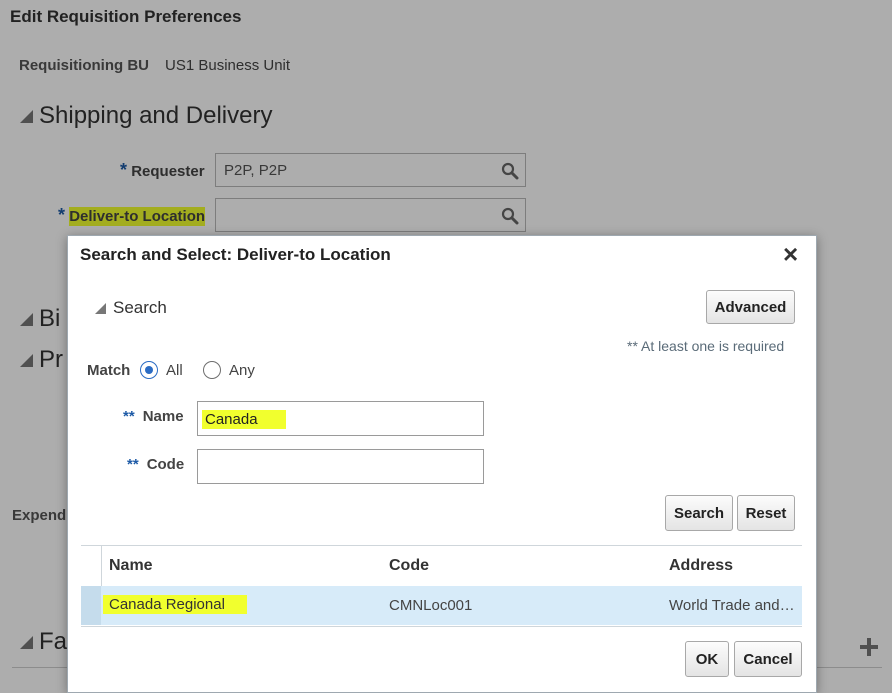 Image resolution: width=892 pixels, height=693 pixels. I want to click on collapse-triangle-icon, so click(100, 309).